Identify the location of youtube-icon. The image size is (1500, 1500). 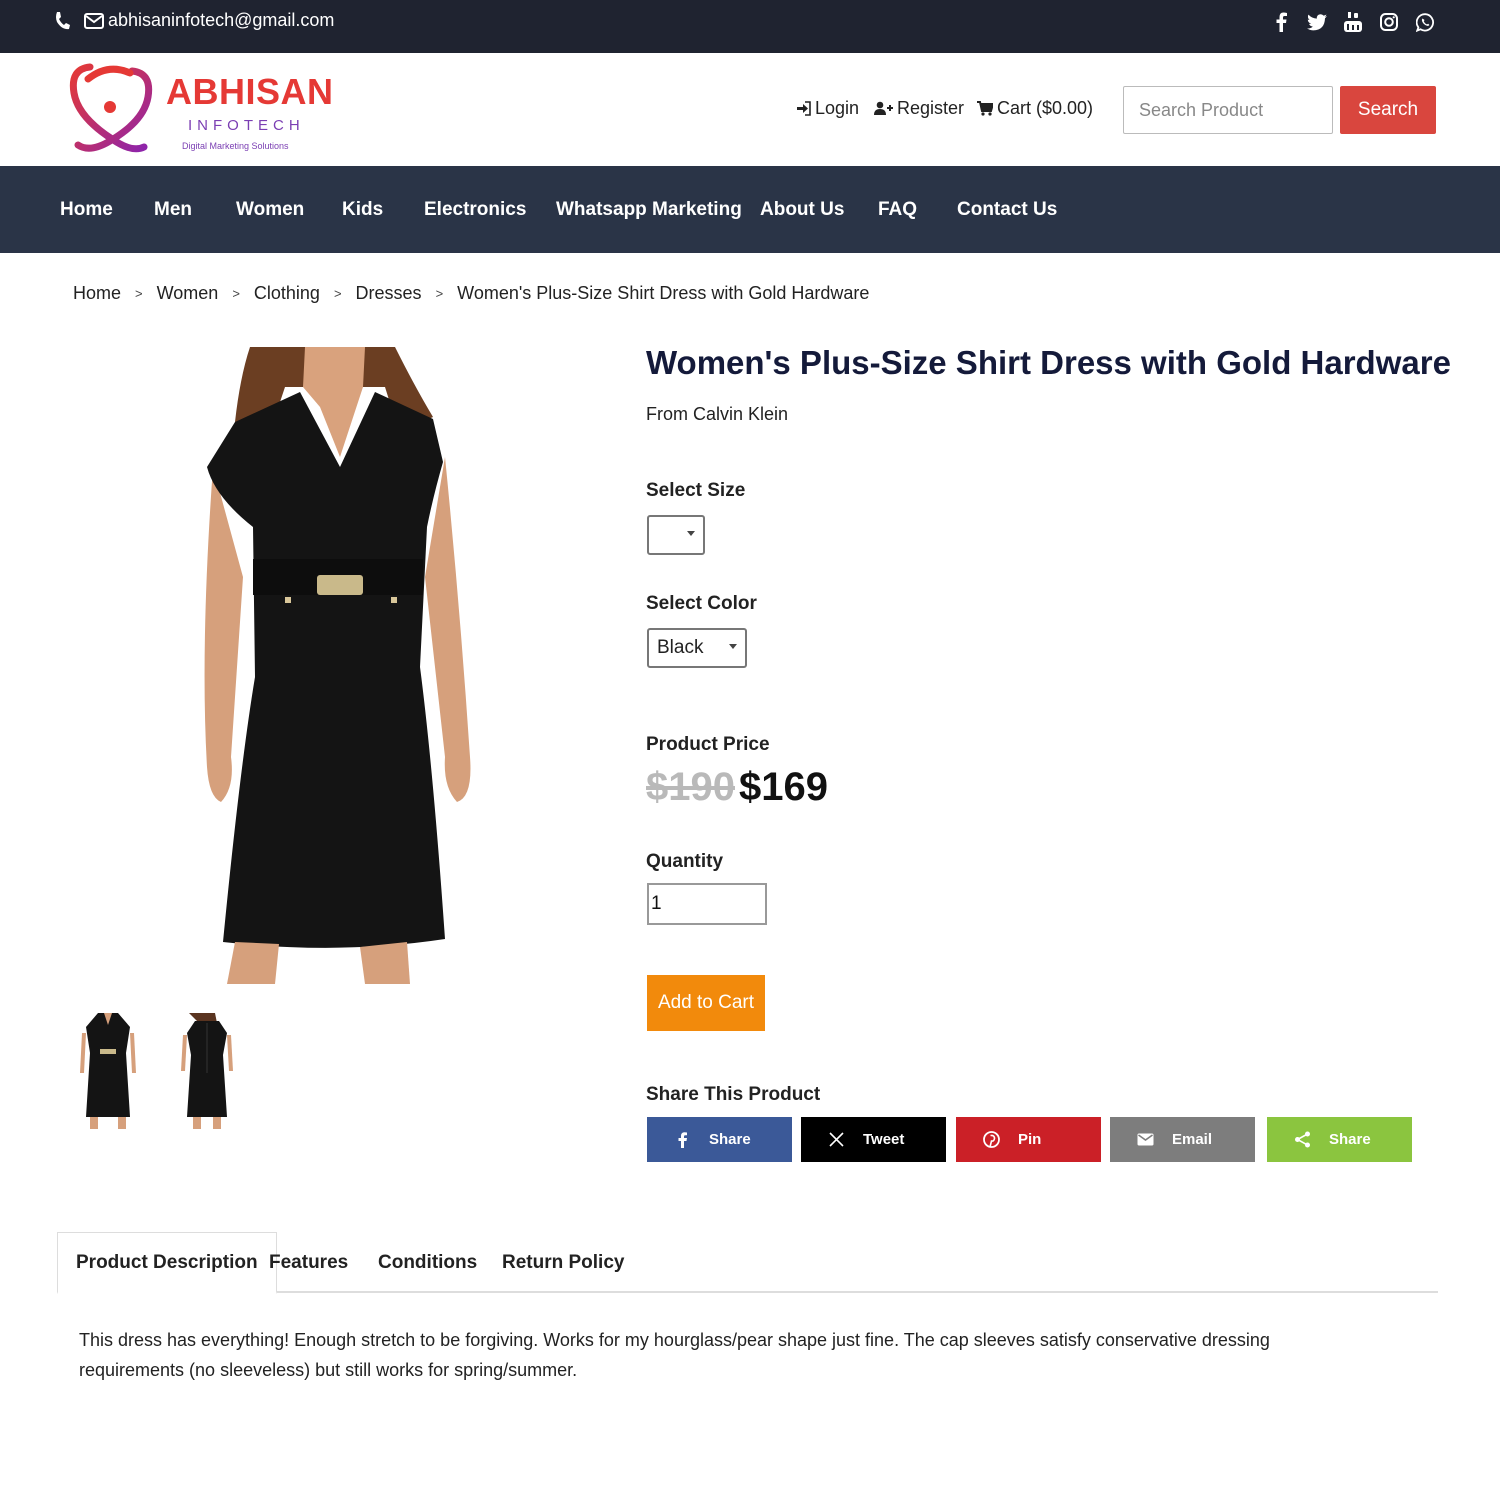
(1353, 22).